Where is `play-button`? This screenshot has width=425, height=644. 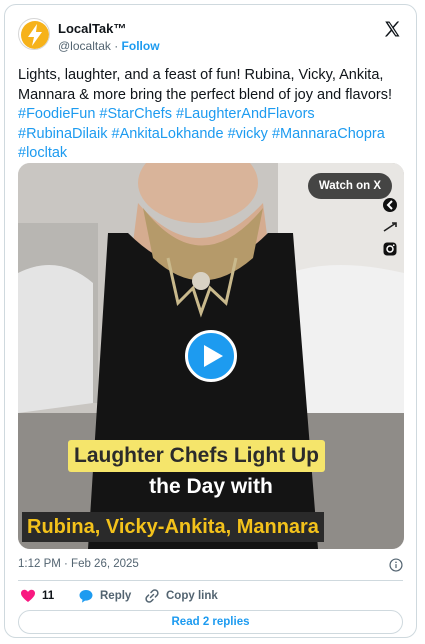
play-button is located at coordinates (211, 356).